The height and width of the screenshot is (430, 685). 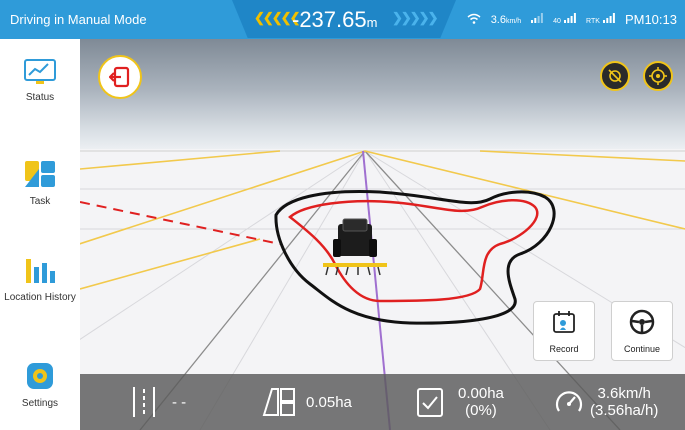 What do you see at coordinates (564, 349) in the screenshot?
I see `record-label: Record` at bounding box center [564, 349].